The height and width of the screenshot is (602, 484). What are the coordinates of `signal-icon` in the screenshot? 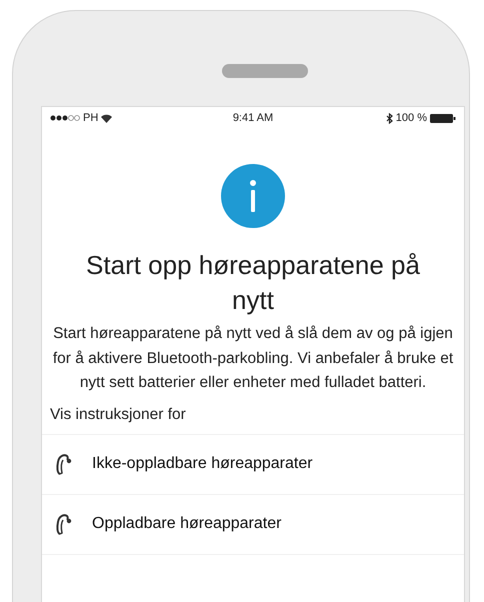 It's located at (65, 118).